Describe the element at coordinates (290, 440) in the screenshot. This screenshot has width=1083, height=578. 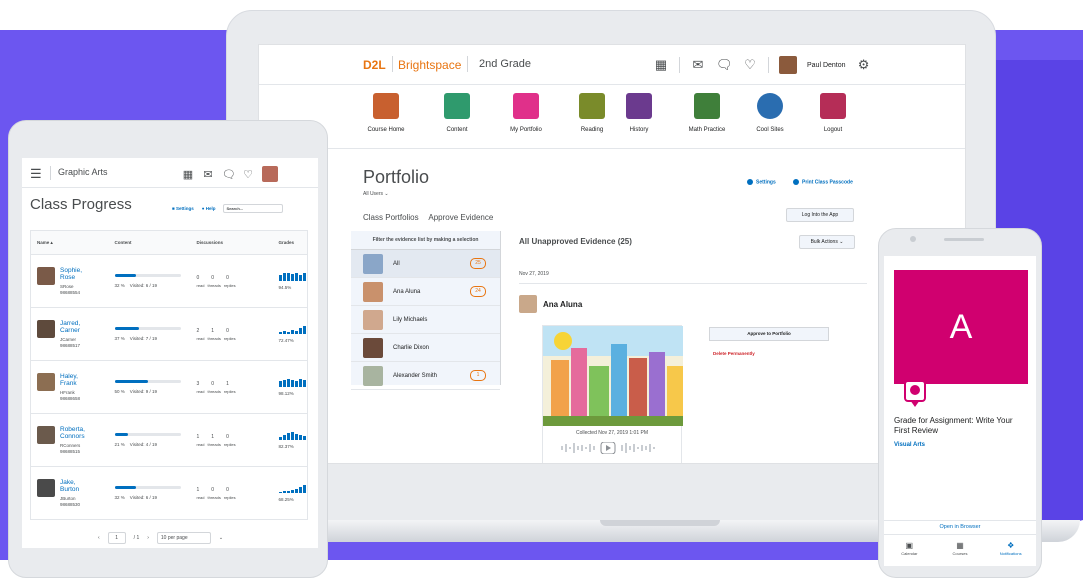
I see `grades-cell: 82.37%` at that location.